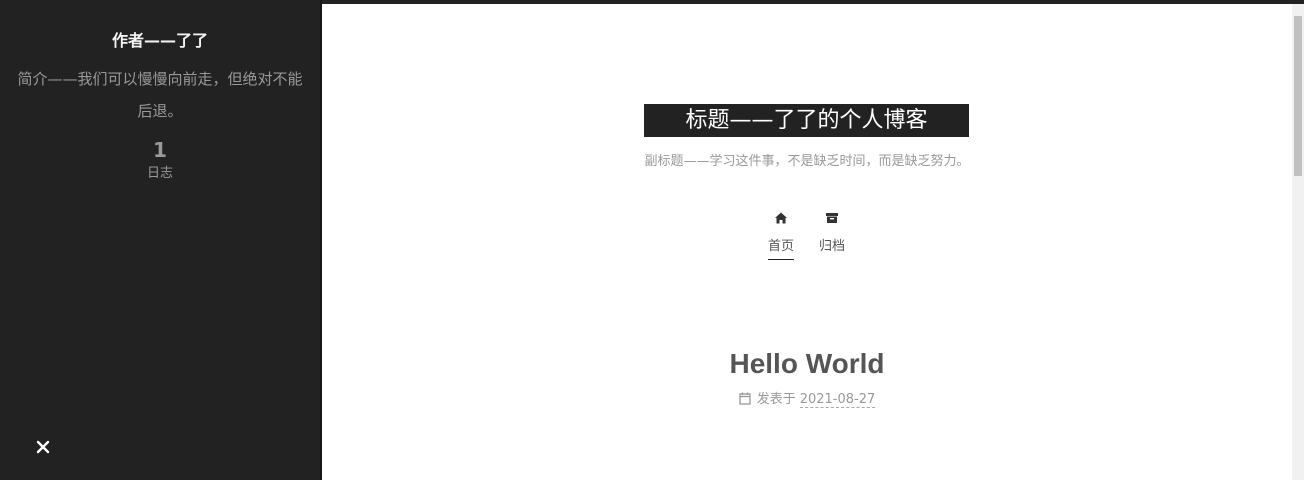  Describe the element at coordinates (776, 399) in the screenshot. I see `post-meta-label: 发表于` at that location.